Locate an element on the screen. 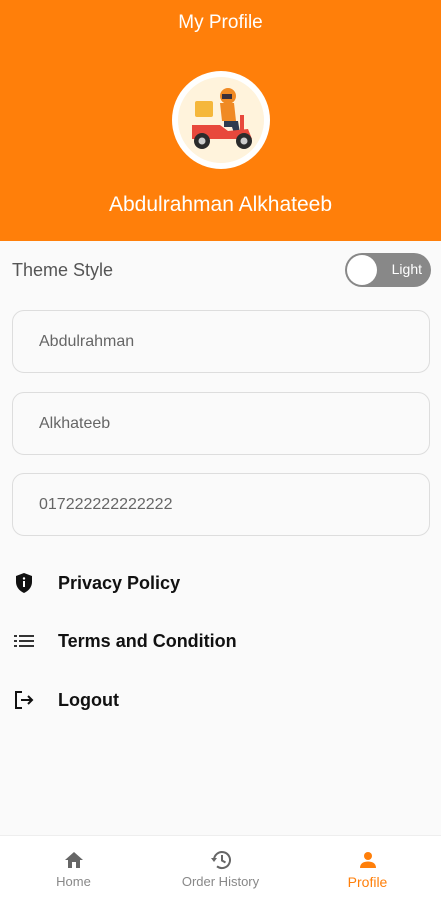 The width and height of the screenshot is (441, 900). page-title: My Profile is located at coordinates (220, 22).